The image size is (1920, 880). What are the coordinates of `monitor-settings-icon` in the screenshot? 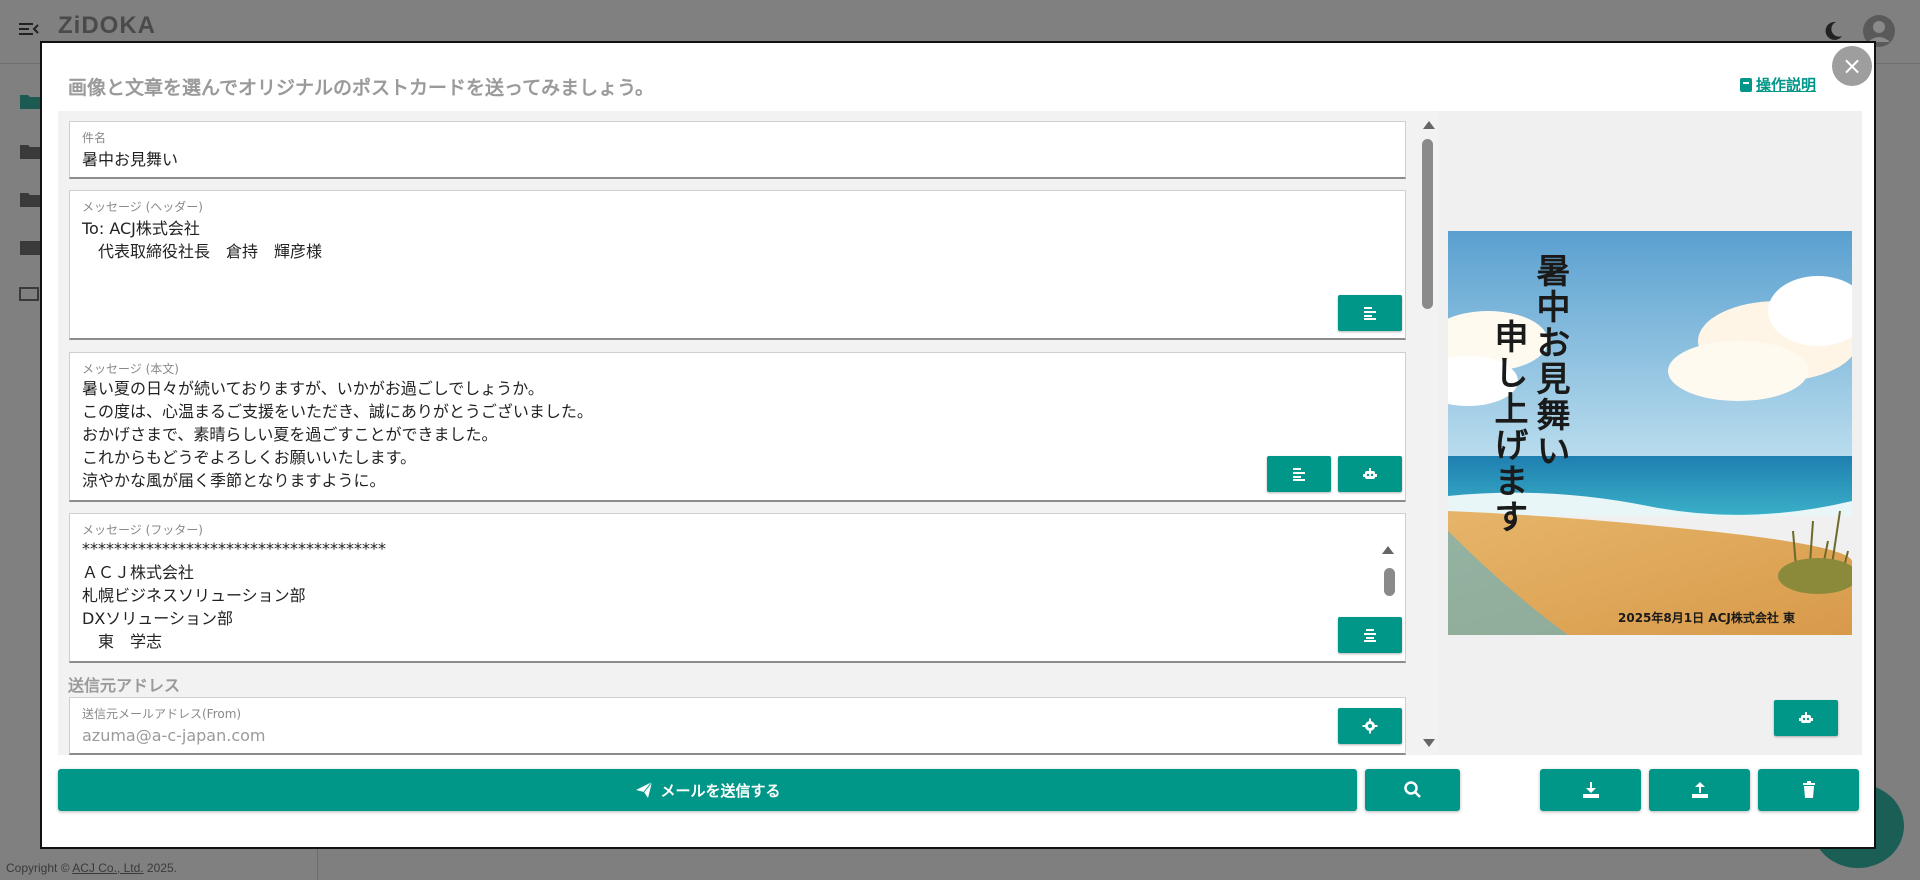 It's located at (30, 296).